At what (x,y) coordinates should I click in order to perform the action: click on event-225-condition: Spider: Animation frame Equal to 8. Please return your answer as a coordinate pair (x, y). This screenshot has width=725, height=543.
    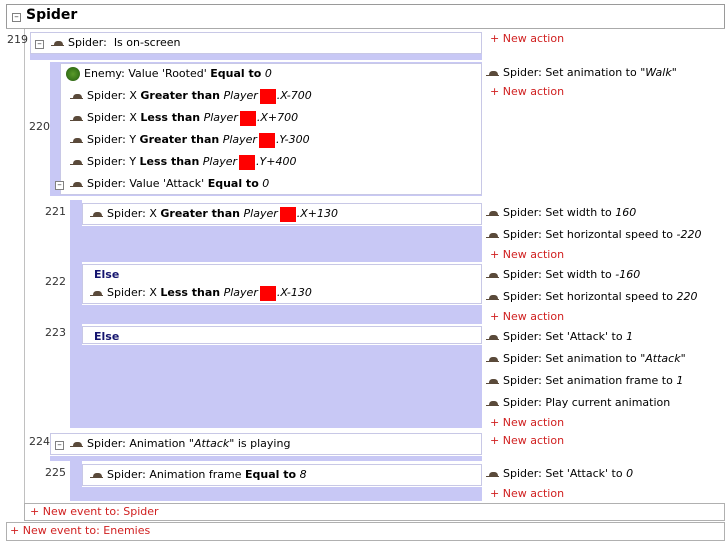
    Looking at the image, I should click on (198, 475).